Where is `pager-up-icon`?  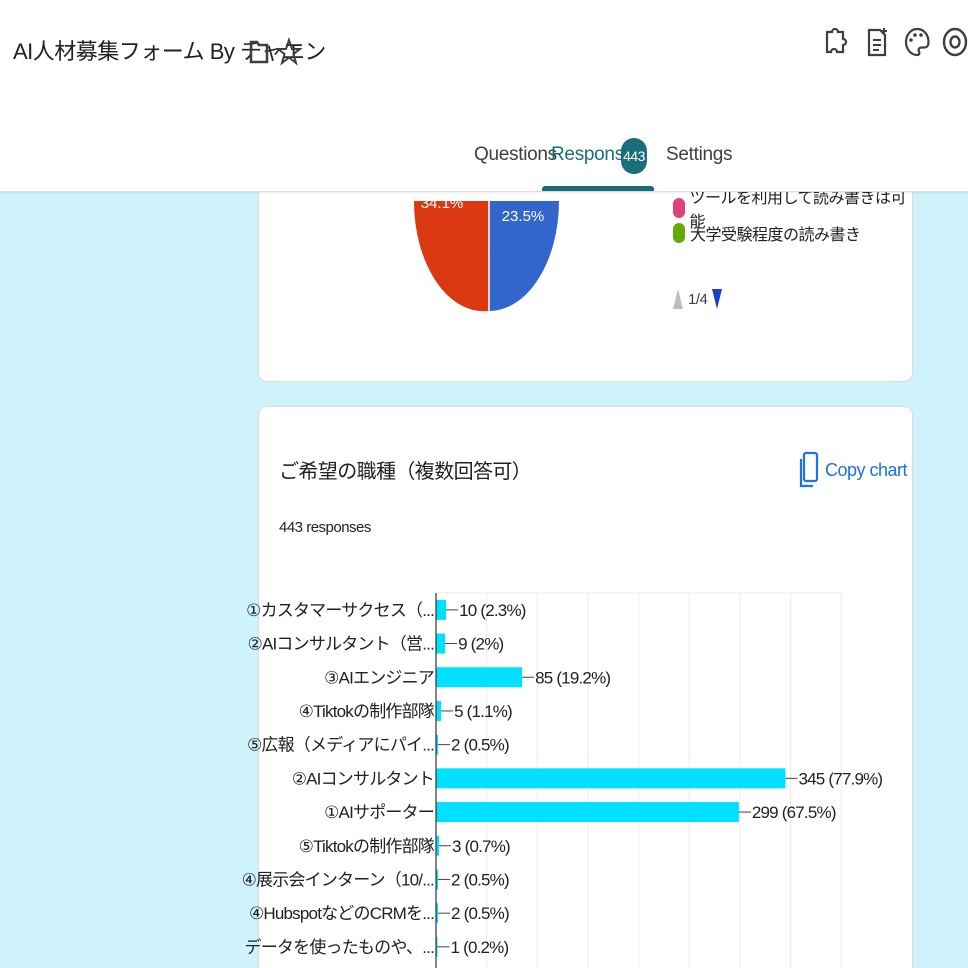
pager-up-icon is located at coordinates (678, 299).